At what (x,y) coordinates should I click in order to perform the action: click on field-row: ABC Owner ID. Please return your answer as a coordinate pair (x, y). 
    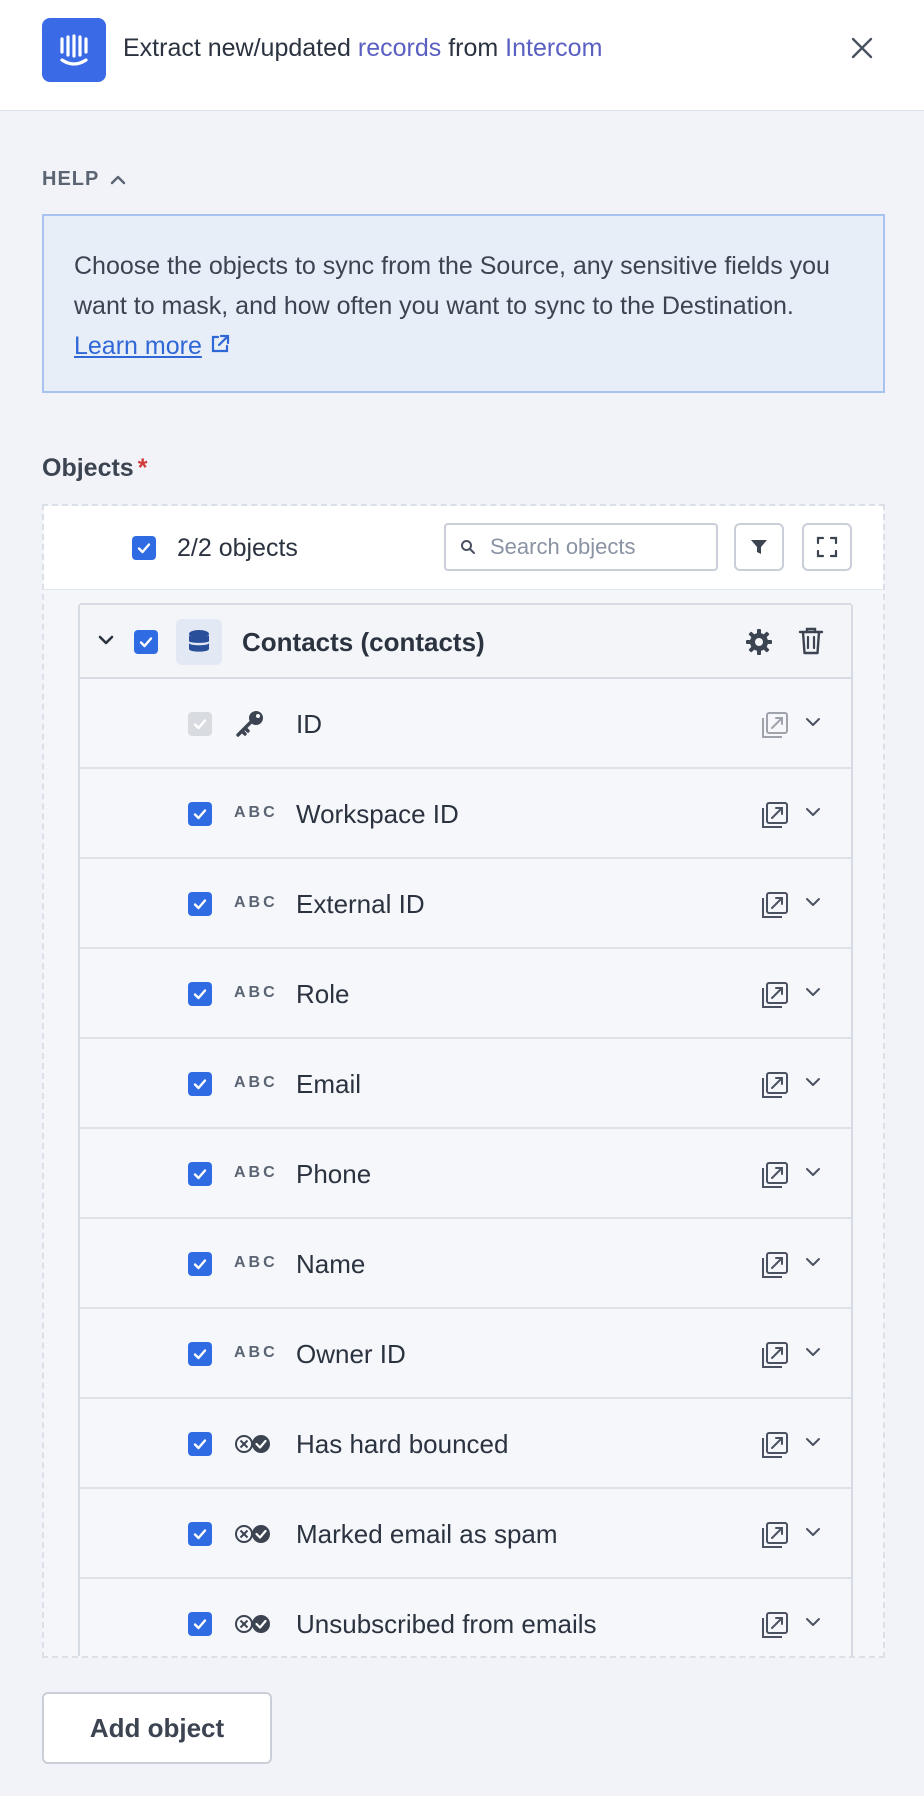
    Looking at the image, I should click on (465, 1354).